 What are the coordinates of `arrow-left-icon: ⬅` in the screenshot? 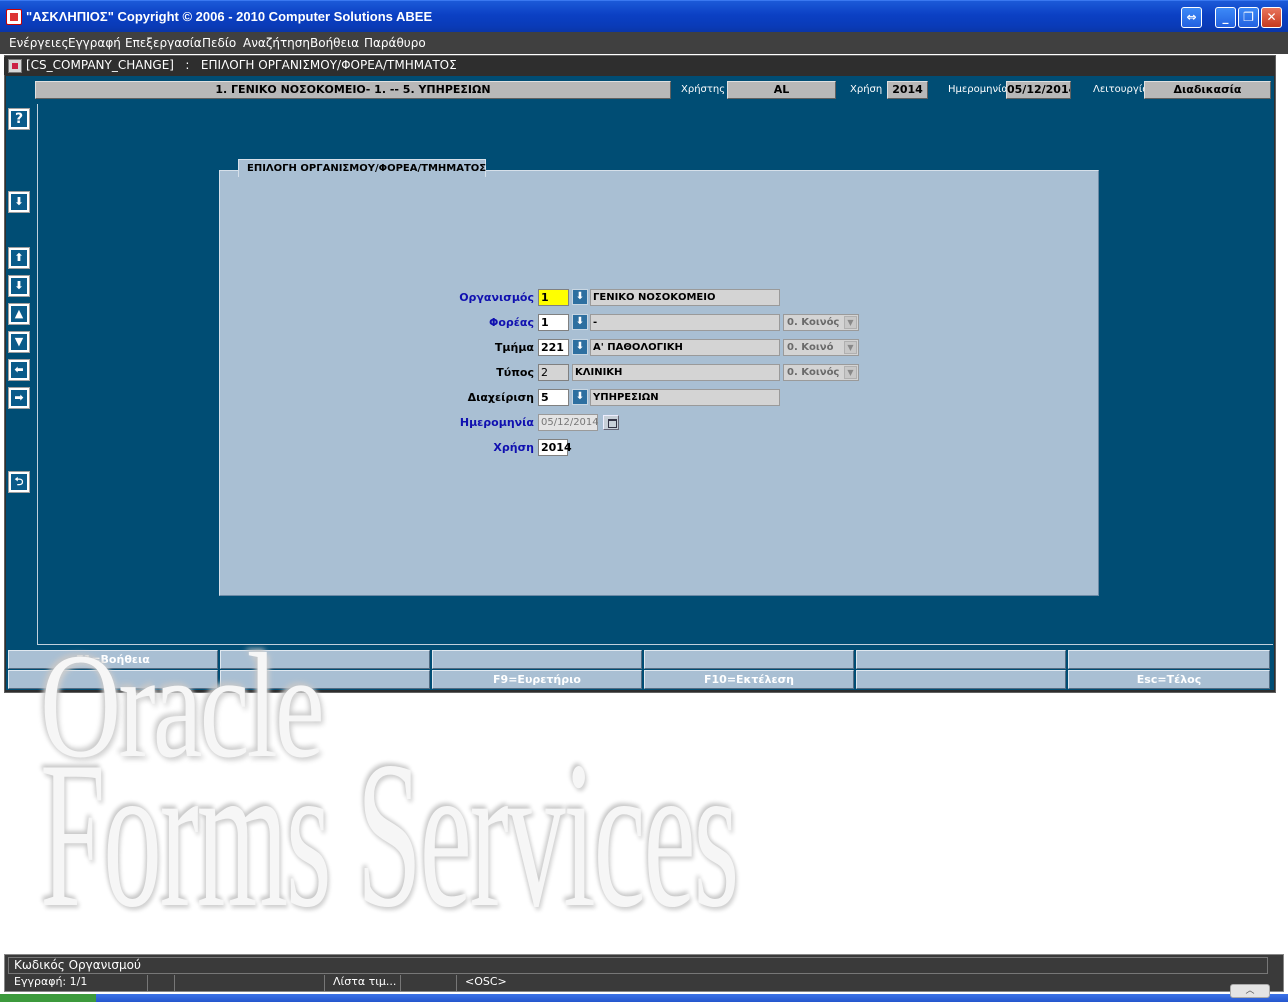 It's located at (19, 370).